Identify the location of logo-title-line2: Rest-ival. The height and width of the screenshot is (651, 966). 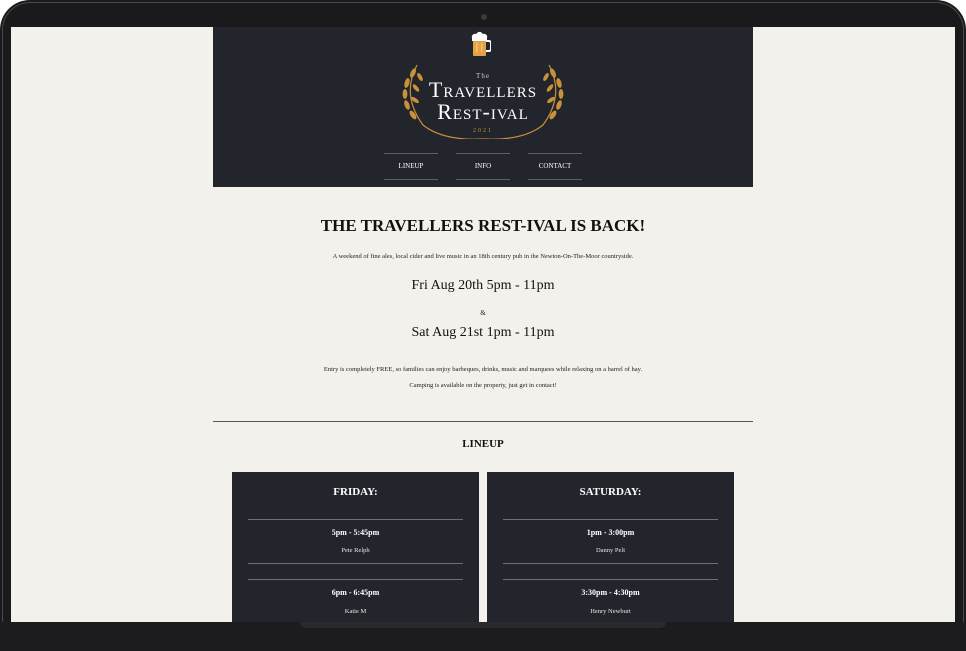
(483, 111).